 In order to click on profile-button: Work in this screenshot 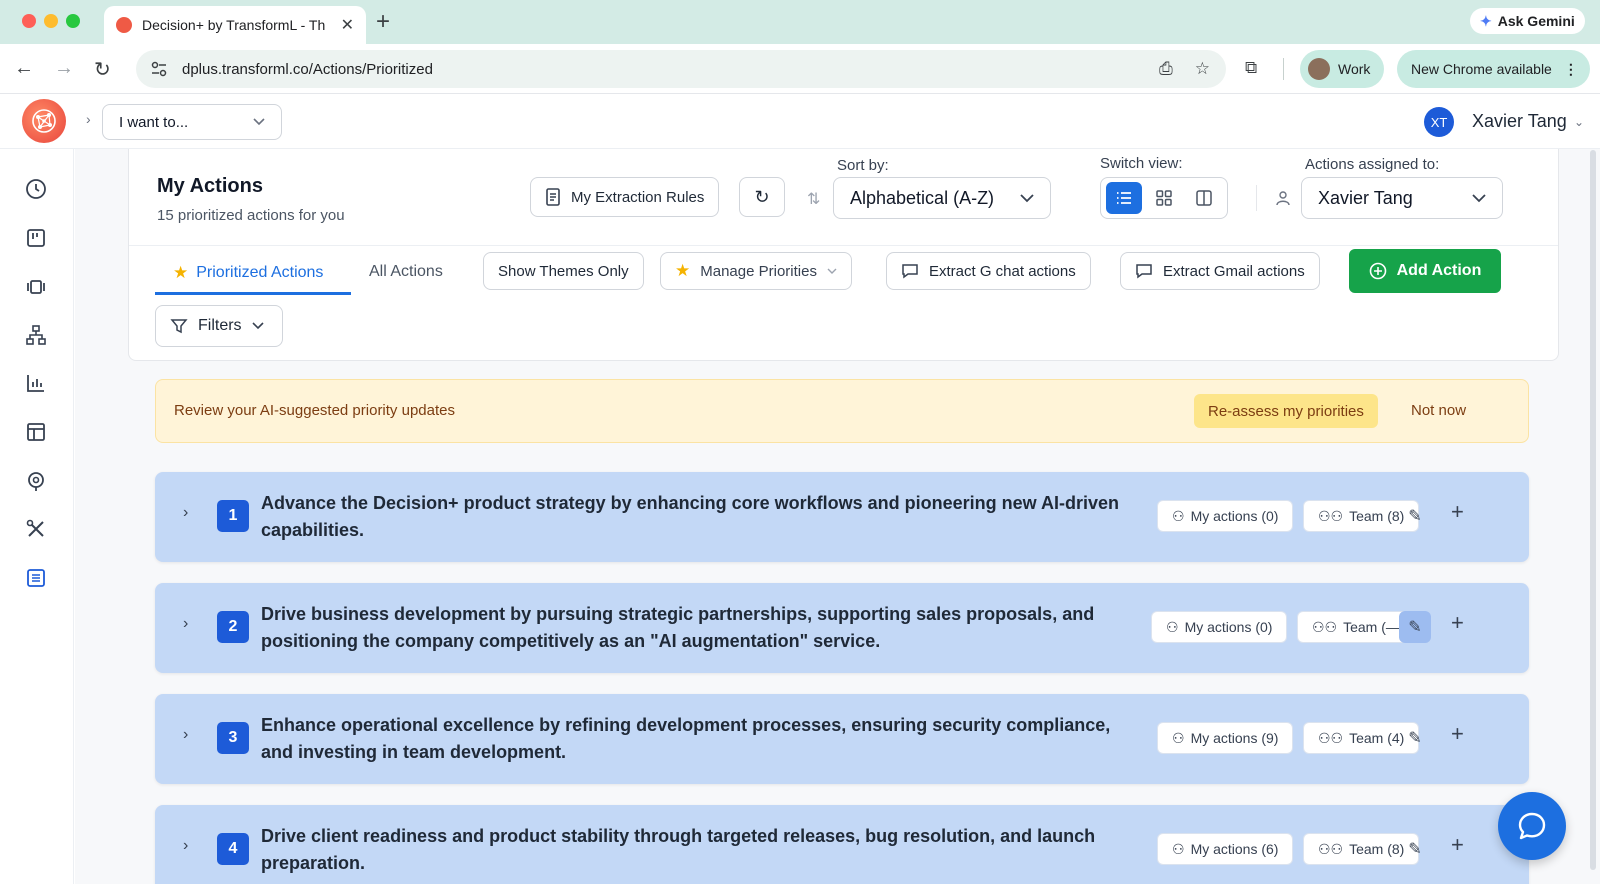, I will do `click(1342, 69)`.